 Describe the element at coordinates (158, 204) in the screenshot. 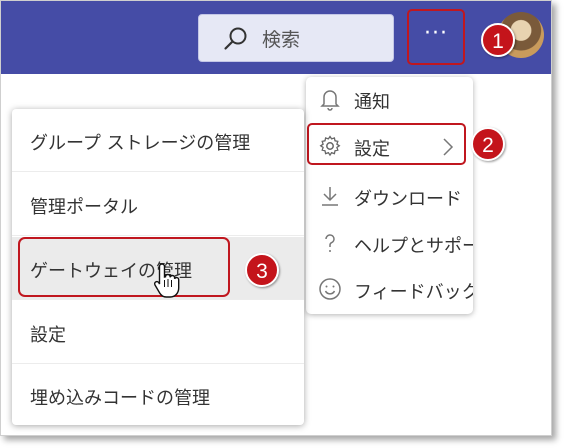

I see `submenu-item-admin-portal: 管理ポータル` at that location.